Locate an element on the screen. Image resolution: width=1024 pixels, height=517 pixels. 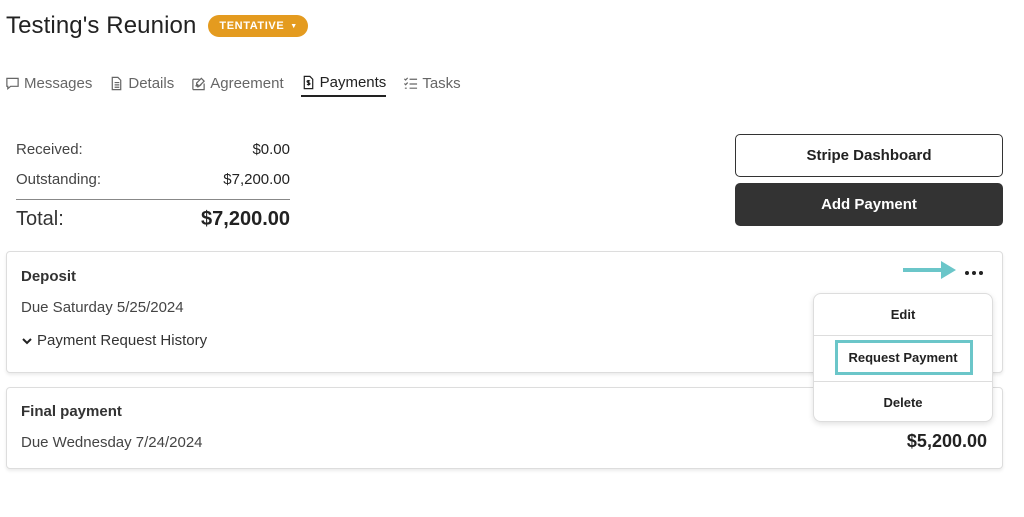
outstanding-value: $7,200.00 is located at coordinates (256, 179).